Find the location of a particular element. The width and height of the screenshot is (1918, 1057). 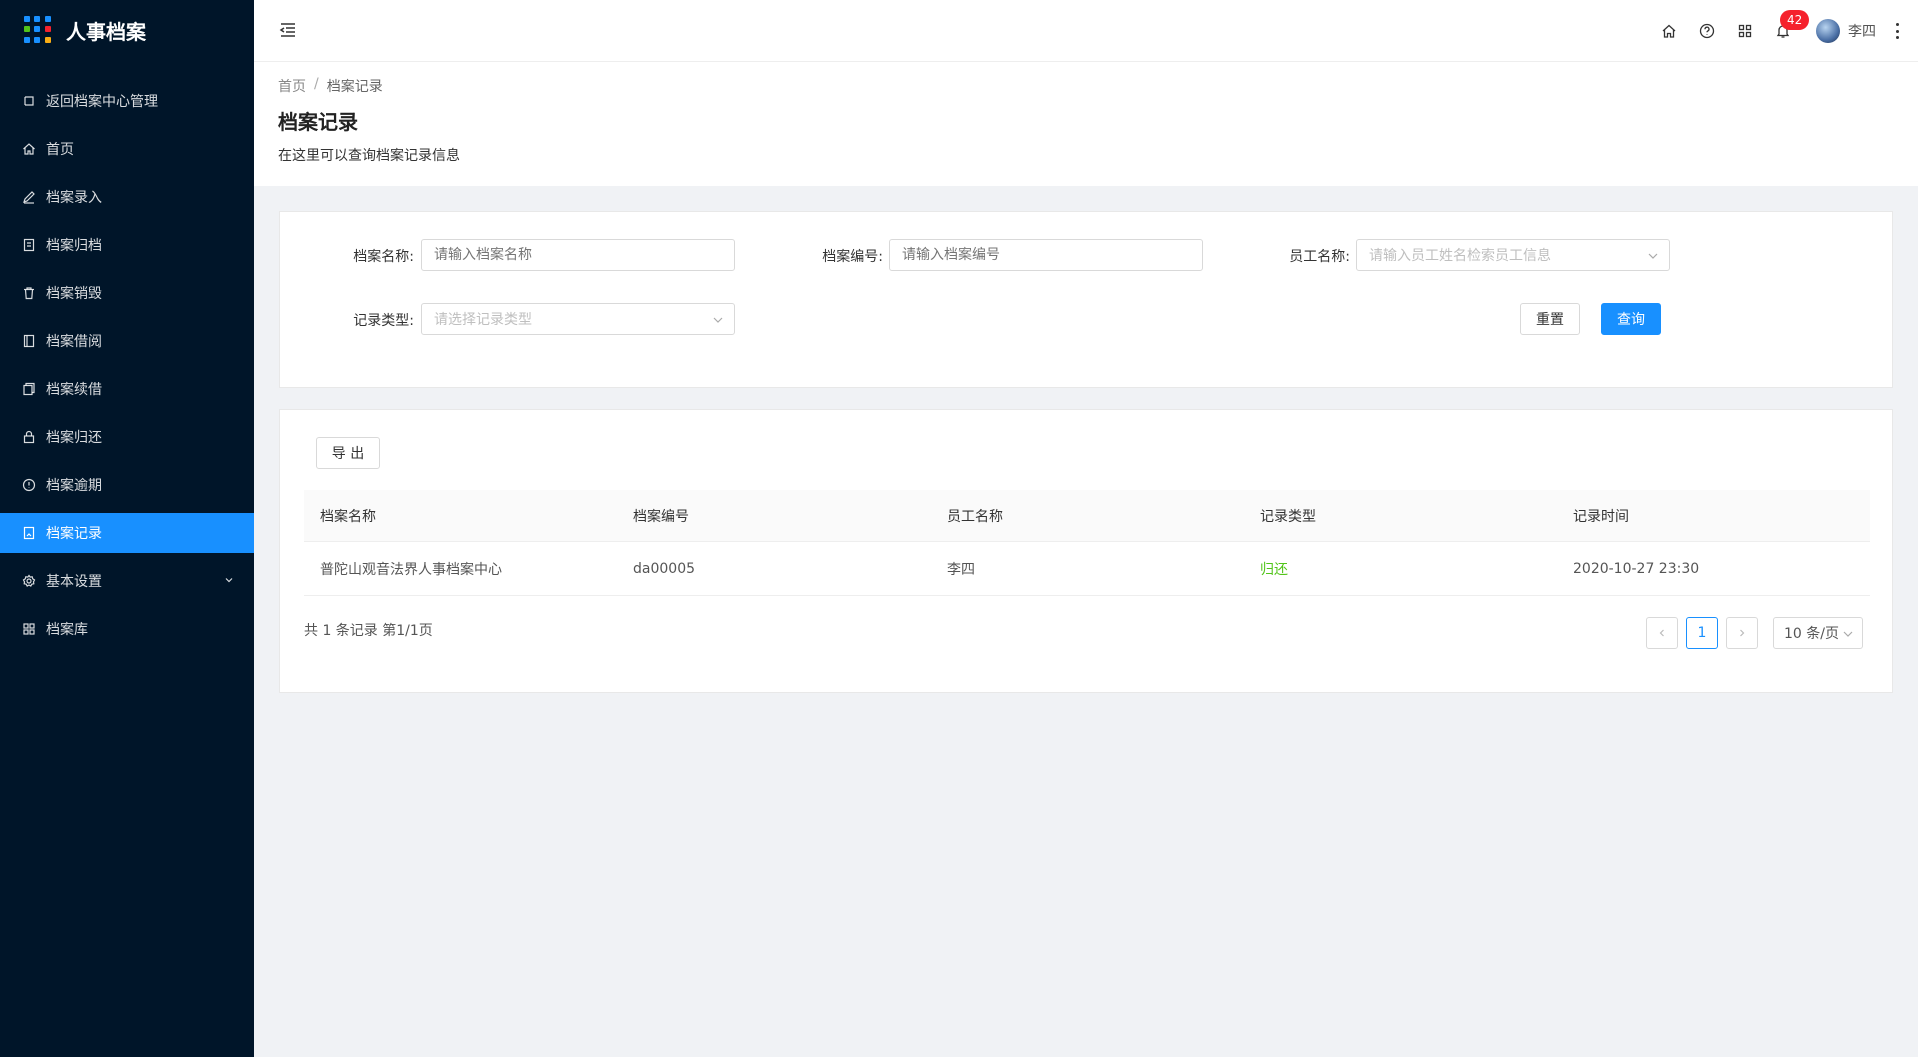

header-actions: 42 李四 is located at coordinates (1789, 31).